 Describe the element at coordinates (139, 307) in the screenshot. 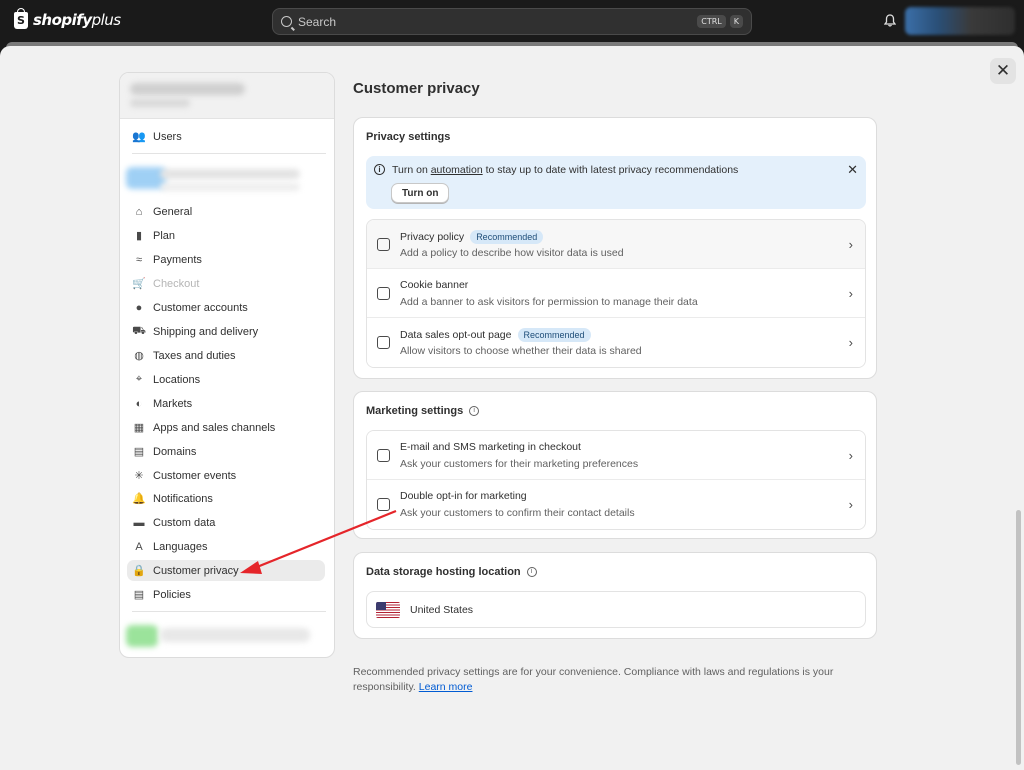

I see `person-icon: ●` at that location.